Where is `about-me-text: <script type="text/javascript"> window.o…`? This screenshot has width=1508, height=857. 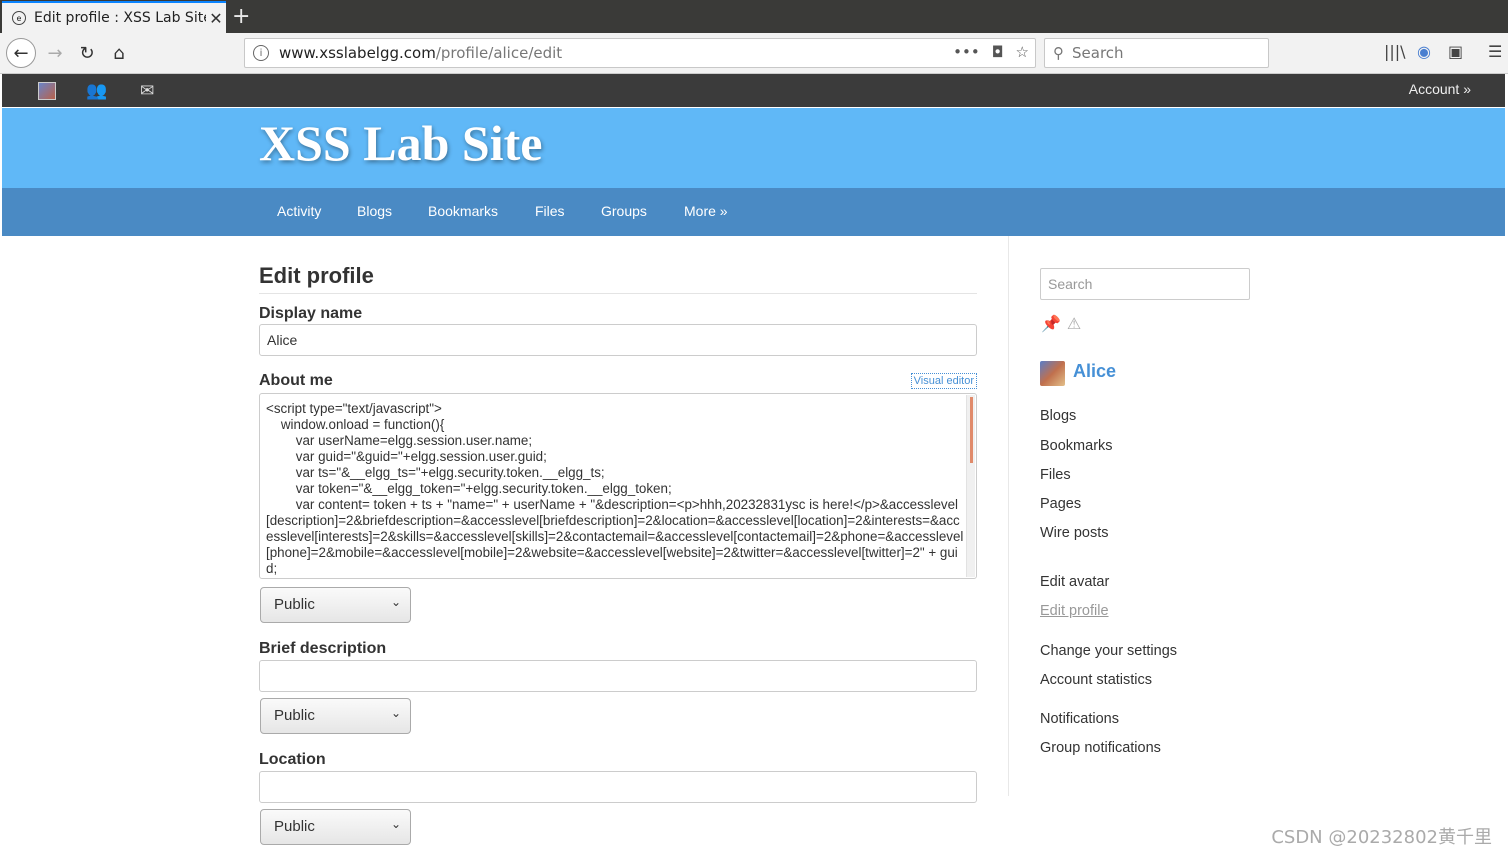
about-me-text: <script type="text/javascript"> window.o… is located at coordinates (615, 488).